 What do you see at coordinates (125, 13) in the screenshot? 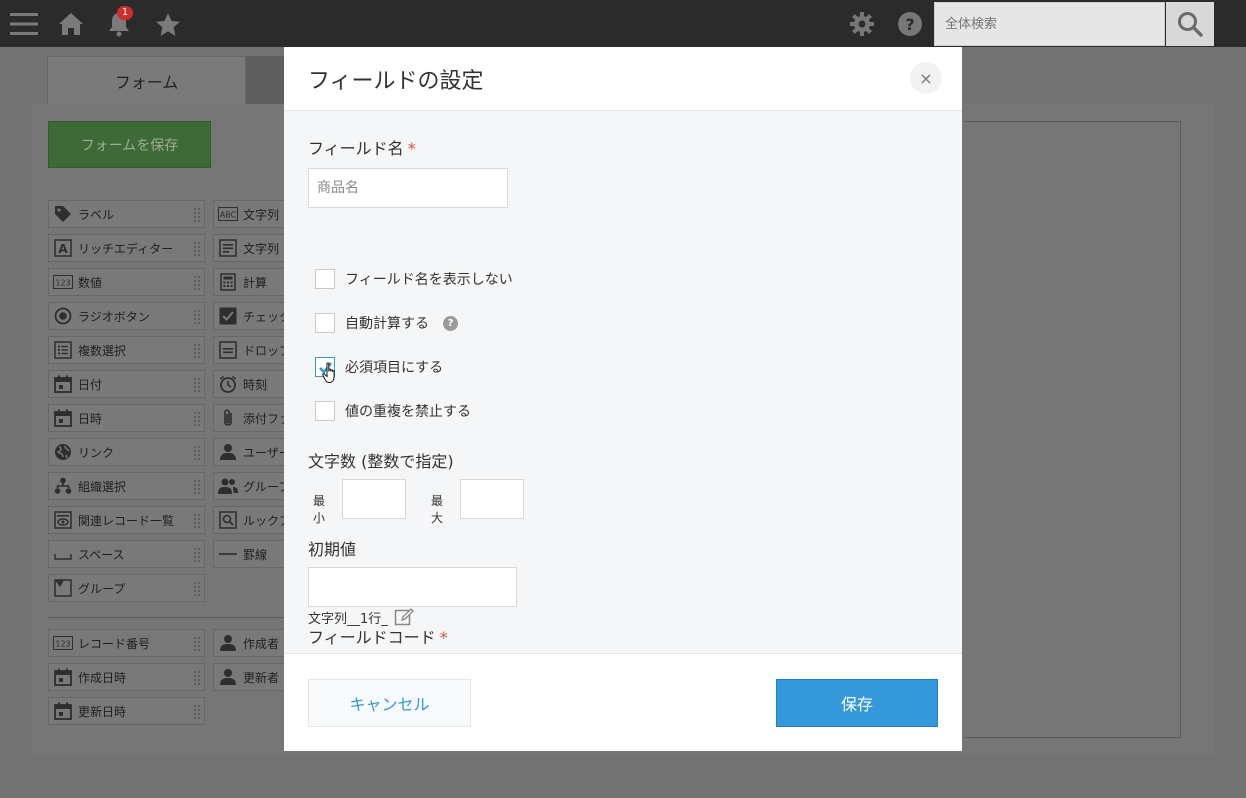
I see `notification-badge: 1` at bounding box center [125, 13].